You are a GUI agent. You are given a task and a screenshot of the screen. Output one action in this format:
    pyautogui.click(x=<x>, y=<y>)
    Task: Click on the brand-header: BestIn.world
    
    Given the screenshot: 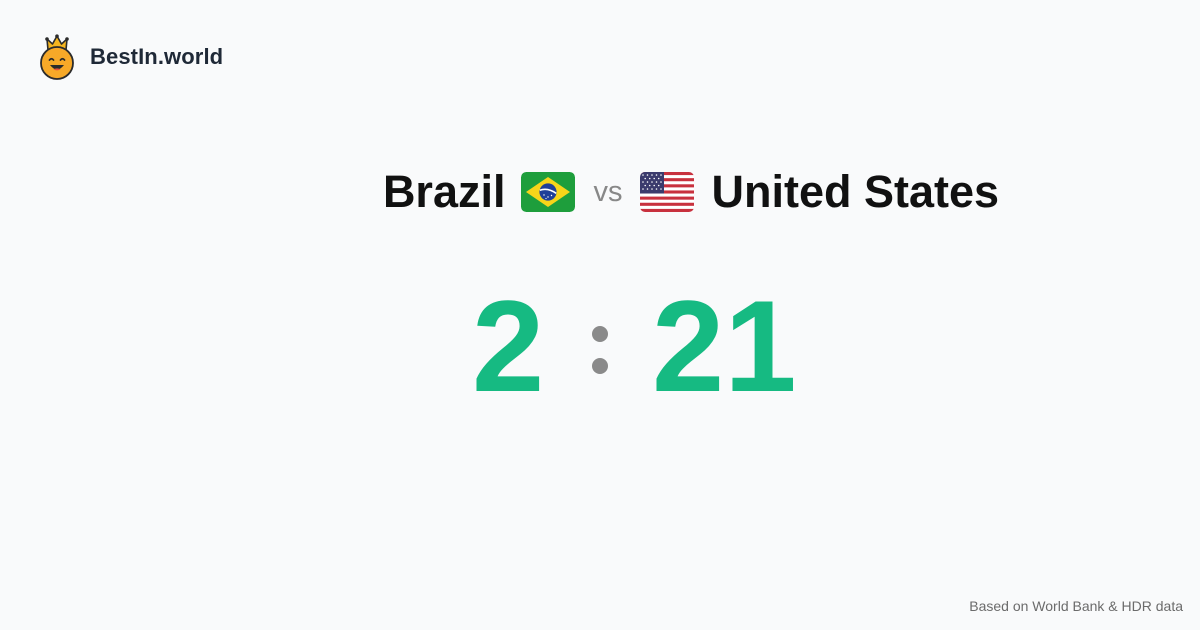 What is the action you would take?
    pyautogui.click(x=130, y=57)
    